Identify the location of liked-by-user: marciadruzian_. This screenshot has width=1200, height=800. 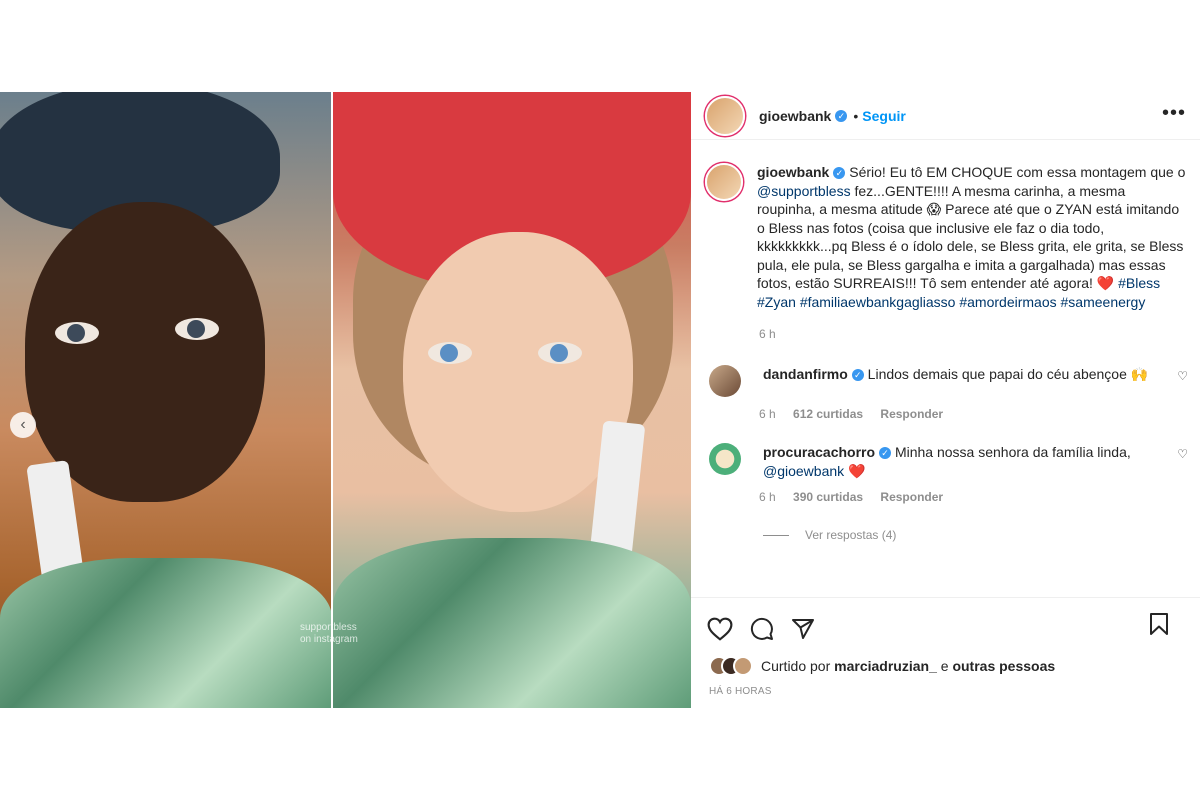
(885, 666).